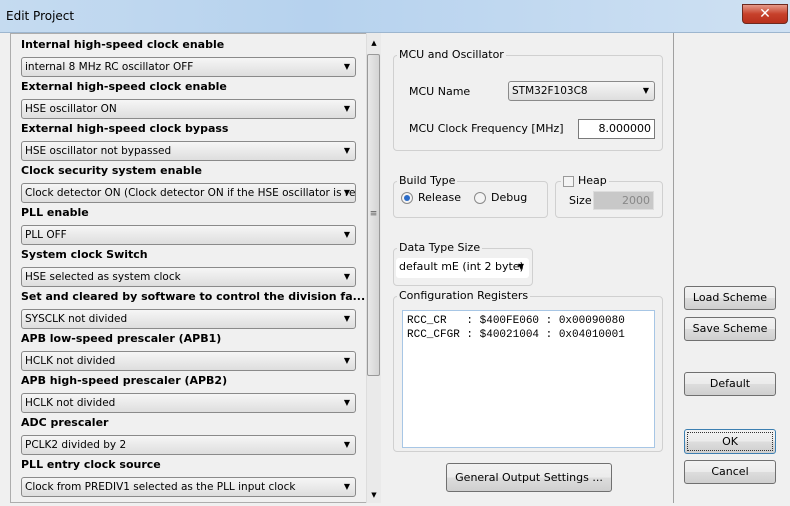 Image resolution: width=790 pixels, height=506 pixels. What do you see at coordinates (580, 200) in the screenshot?
I see `heap-size-label: Size` at bounding box center [580, 200].